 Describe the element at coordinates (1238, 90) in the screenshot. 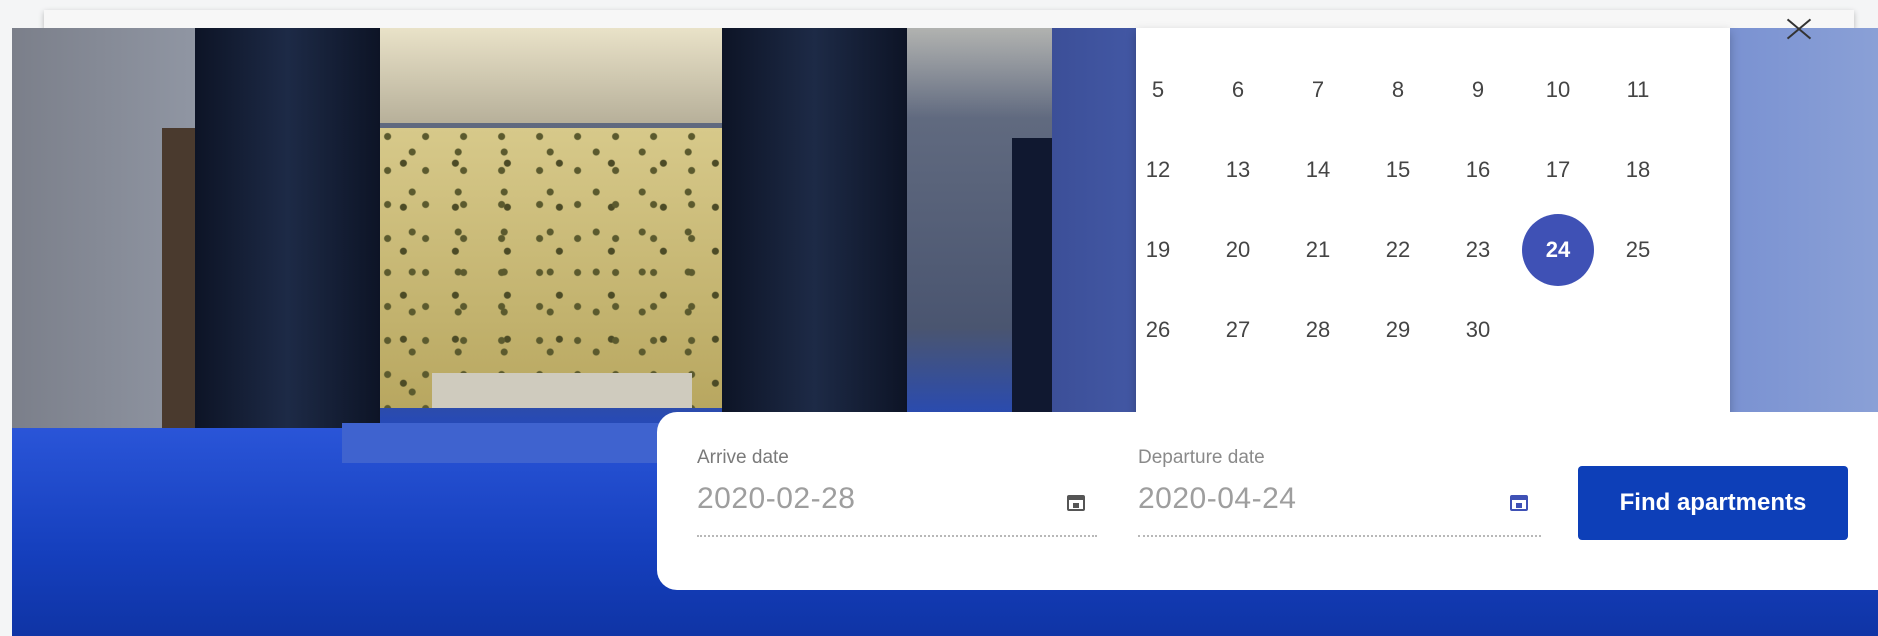

I see `calendar-day: 6` at that location.